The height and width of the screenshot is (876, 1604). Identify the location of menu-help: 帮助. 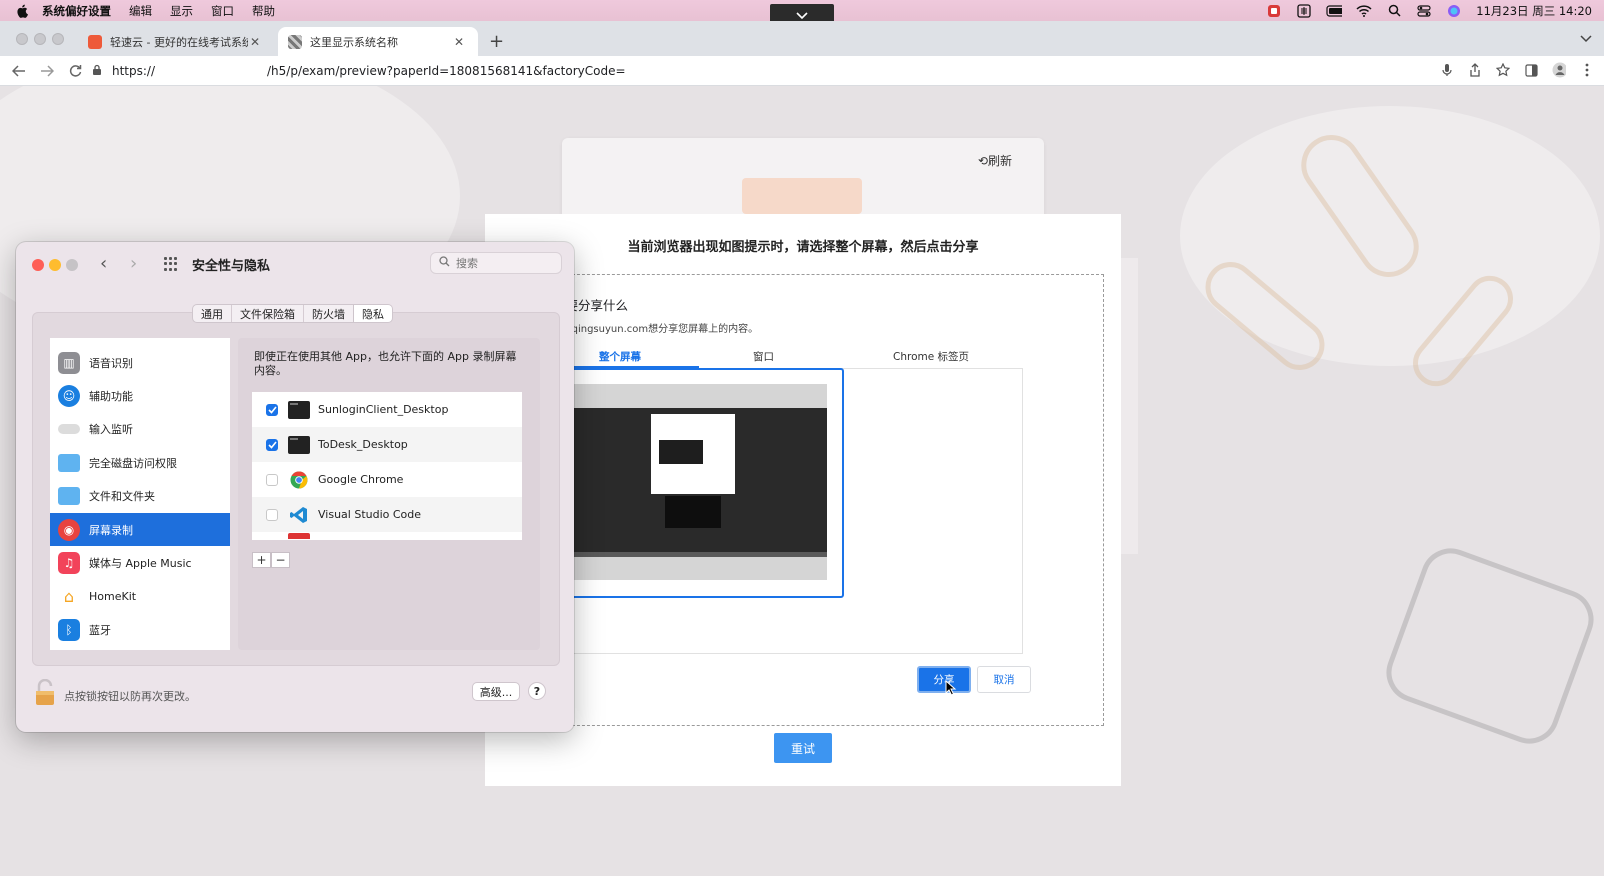
(263, 11).